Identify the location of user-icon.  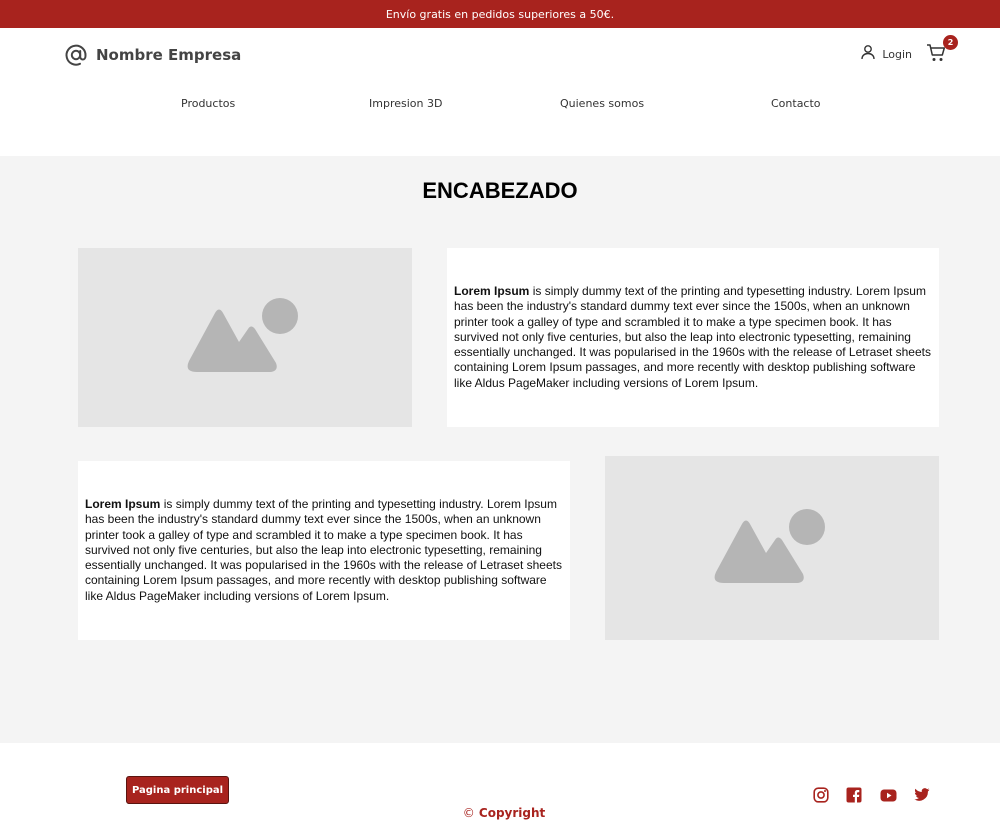
(868, 54).